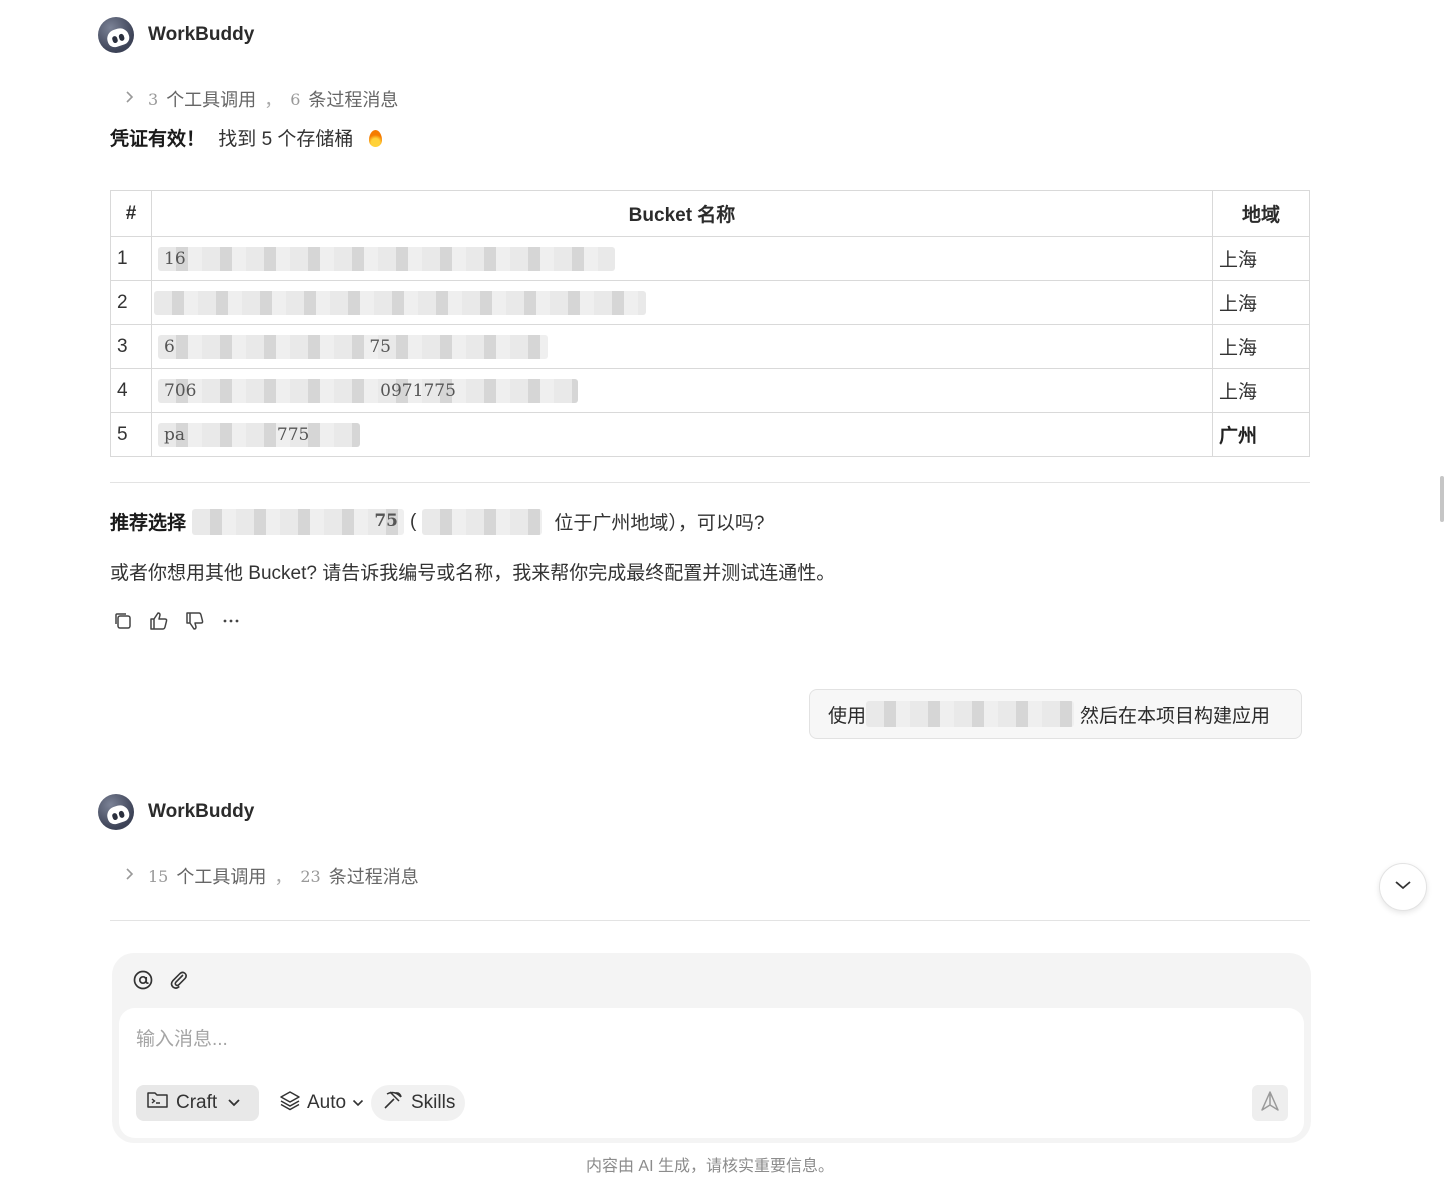 This screenshot has width=1446, height=1185. What do you see at coordinates (682, 213) in the screenshot?
I see `header-bucket-name: Bucket 名称` at bounding box center [682, 213].